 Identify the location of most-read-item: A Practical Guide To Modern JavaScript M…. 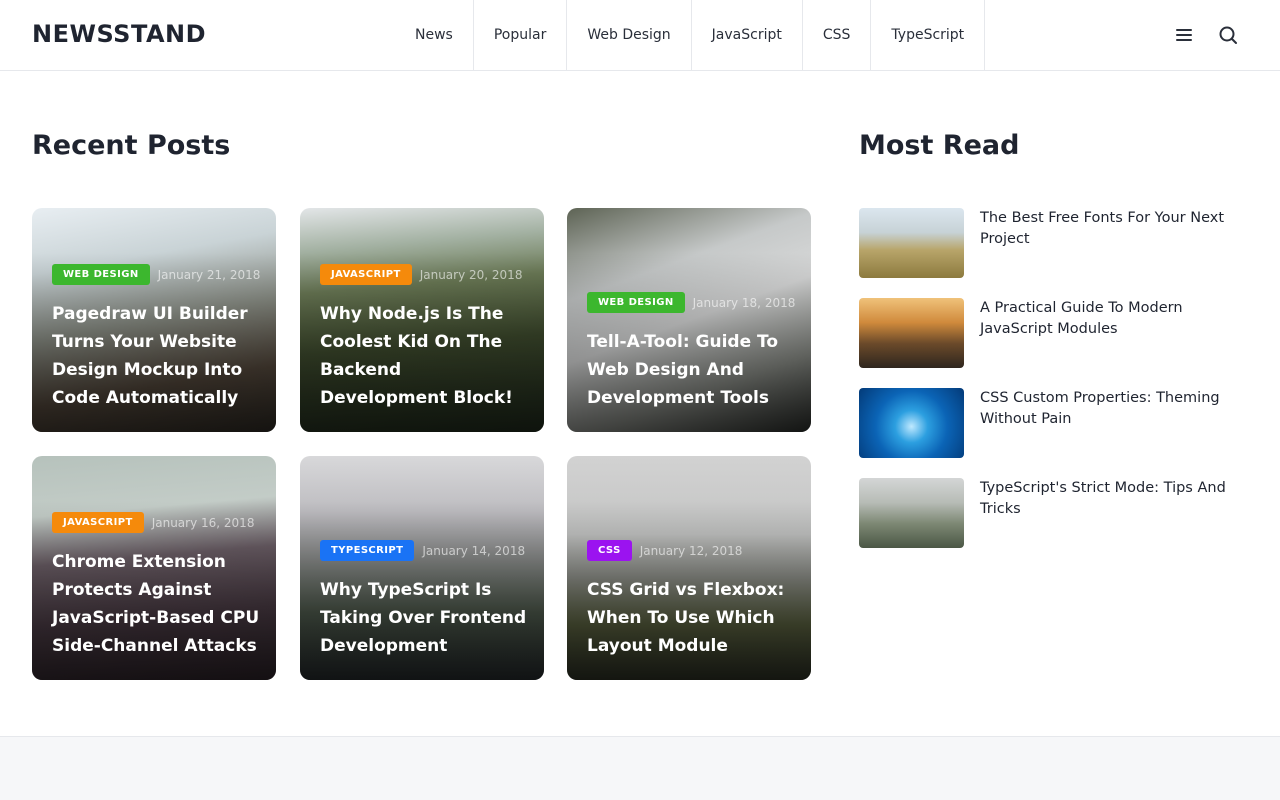
(1049, 333).